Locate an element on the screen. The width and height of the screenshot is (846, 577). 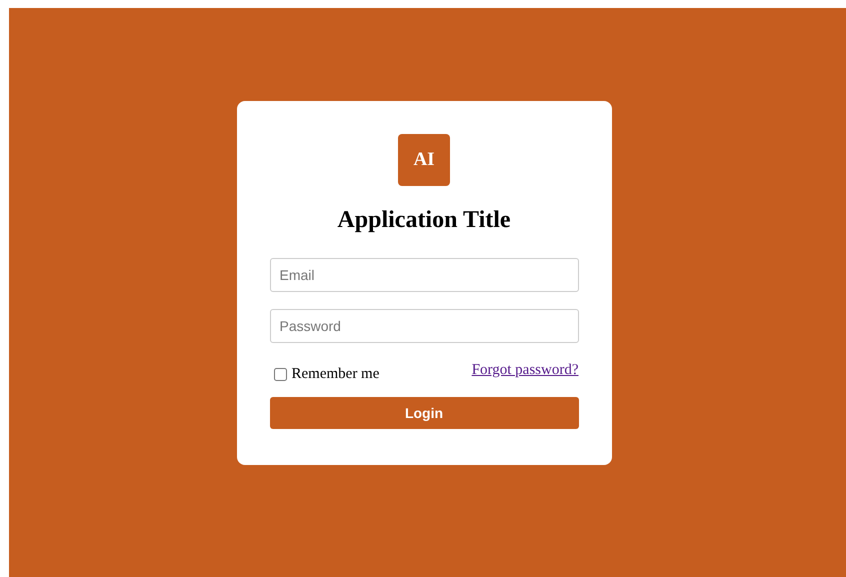
remember-checkbox is located at coordinates (280, 374).